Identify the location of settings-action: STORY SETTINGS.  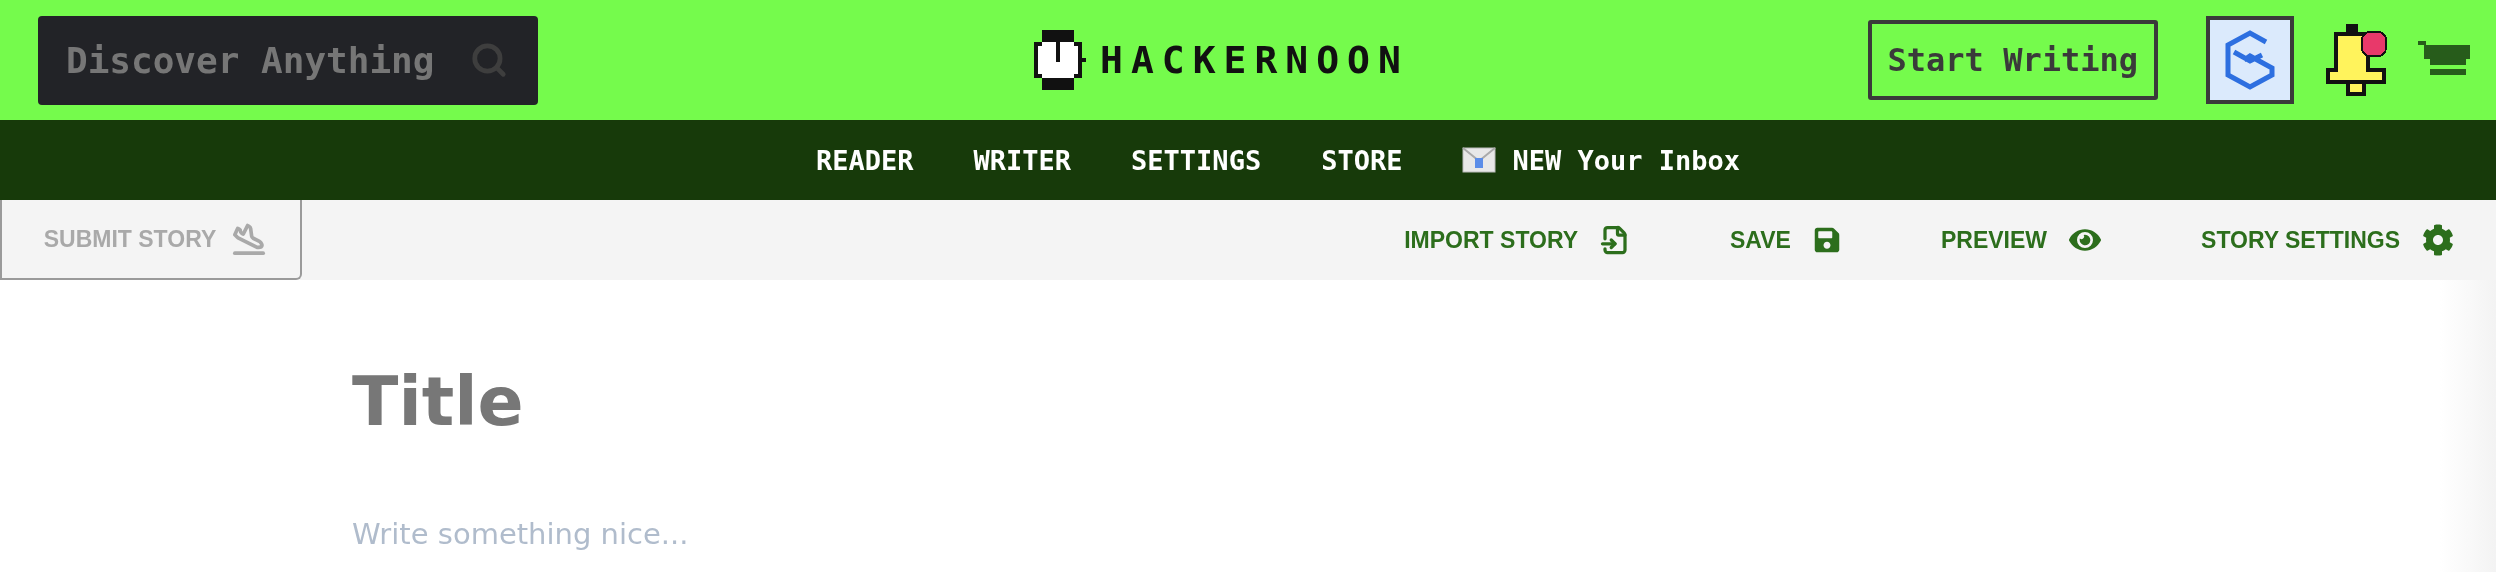
(2327, 240).